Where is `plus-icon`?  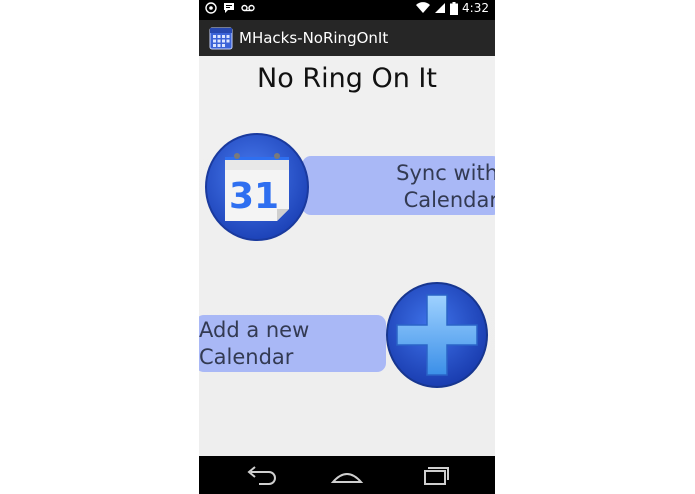 plus-icon is located at coordinates (437, 335).